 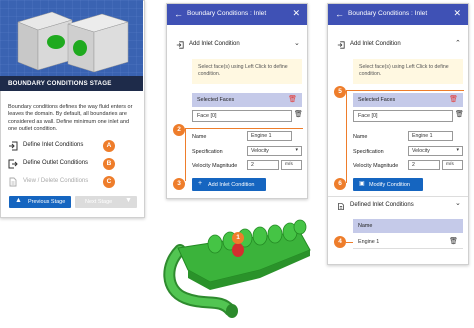 What do you see at coordinates (408, 226) in the screenshot?
I see `defined-table-header: Name` at bounding box center [408, 226].